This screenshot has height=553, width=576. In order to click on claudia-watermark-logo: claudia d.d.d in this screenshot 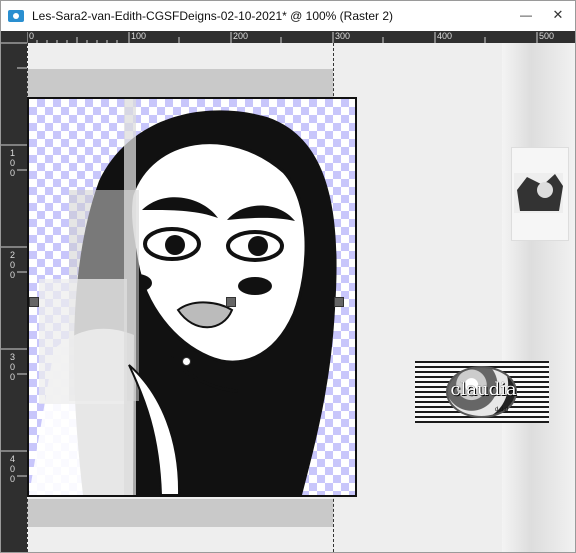, I will do `click(481, 392)`.